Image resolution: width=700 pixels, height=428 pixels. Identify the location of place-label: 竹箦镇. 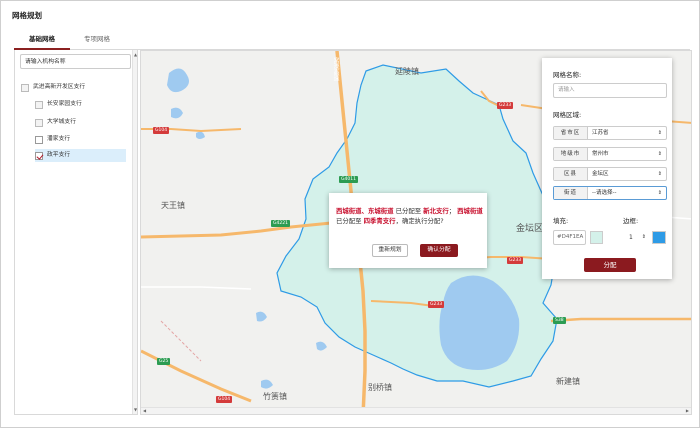
(275, 396).